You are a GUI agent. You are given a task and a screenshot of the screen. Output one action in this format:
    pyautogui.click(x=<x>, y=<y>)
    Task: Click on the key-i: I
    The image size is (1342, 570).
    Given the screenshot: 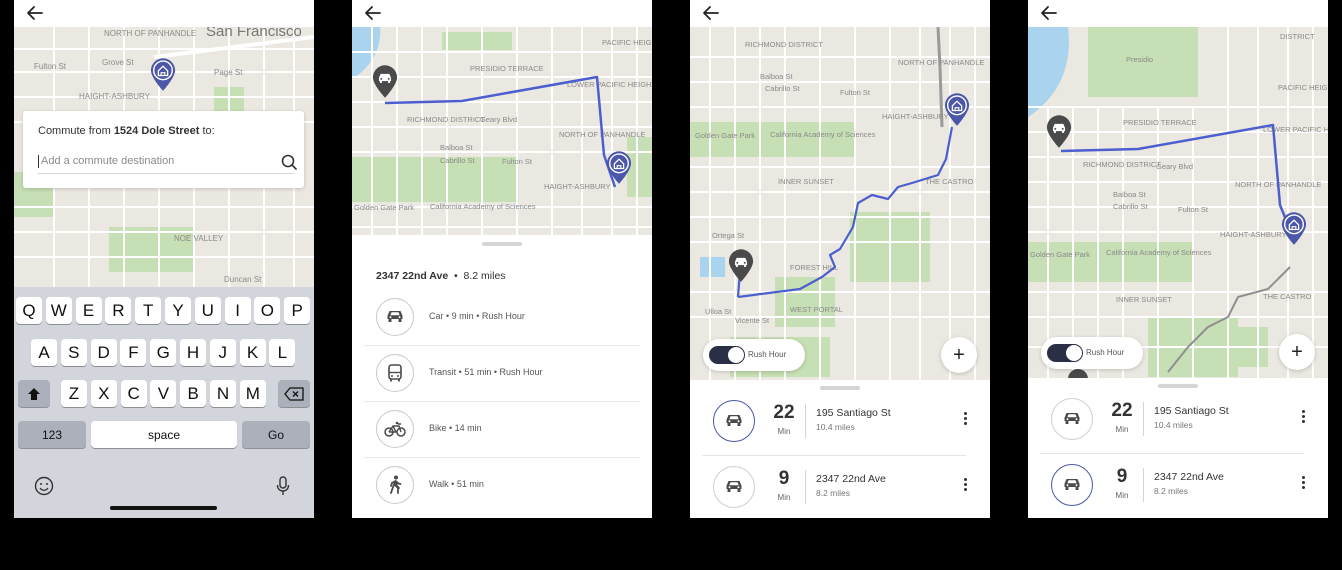 What is the action you would take?
    pyautogui.click(x=237, y=310)
    